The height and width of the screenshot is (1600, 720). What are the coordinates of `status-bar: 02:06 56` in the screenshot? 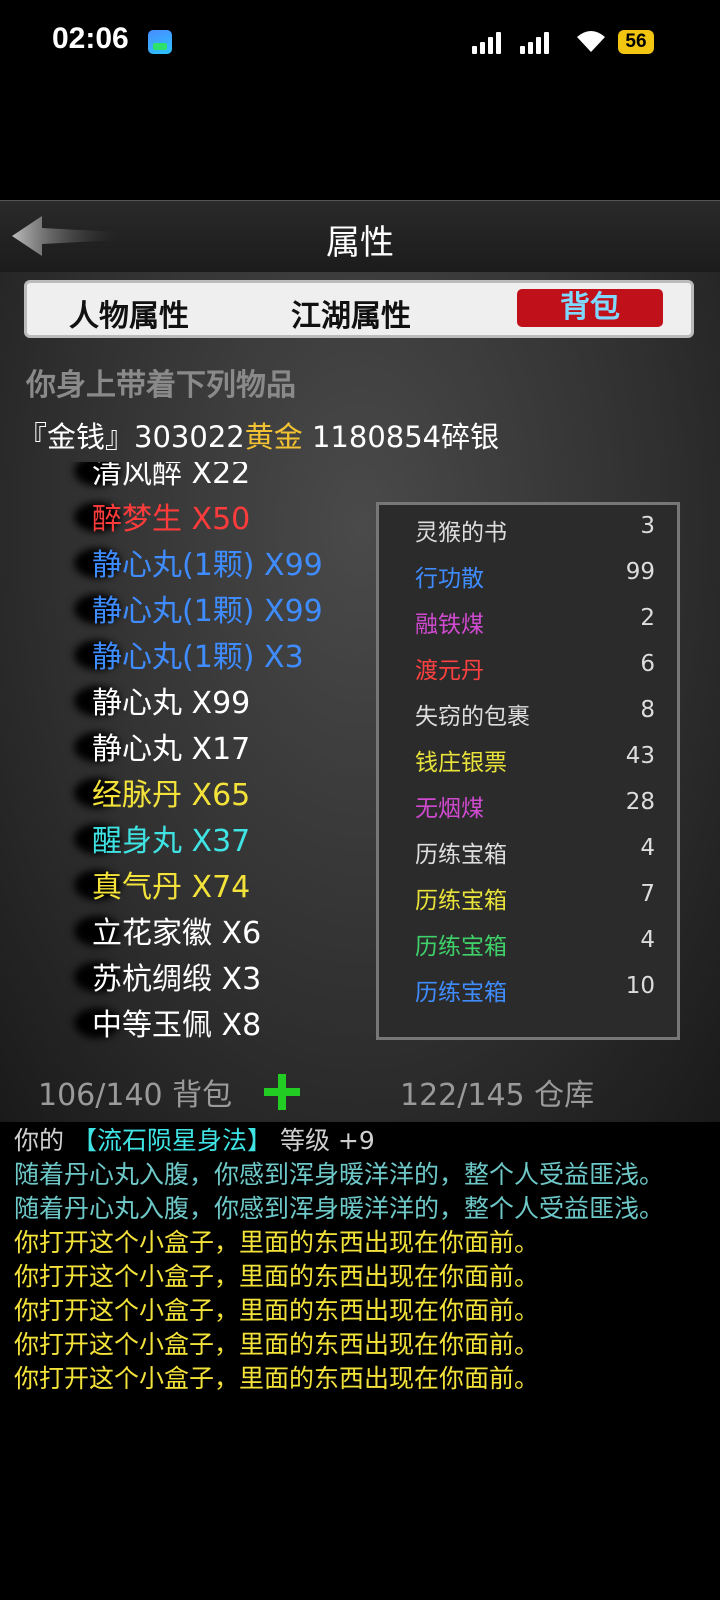 It's located at (360, 45).